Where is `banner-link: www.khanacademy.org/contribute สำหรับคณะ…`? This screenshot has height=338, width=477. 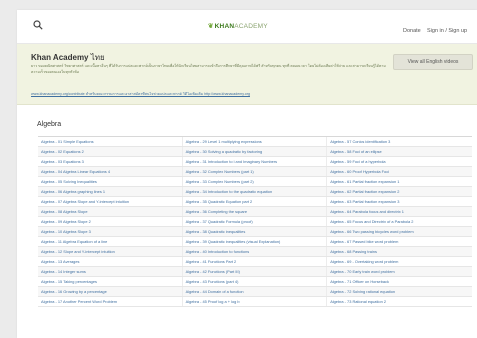
banner-link: www.khanacademy.org/contribute สำหรับคณะ… is located at coordinates (253, 94).